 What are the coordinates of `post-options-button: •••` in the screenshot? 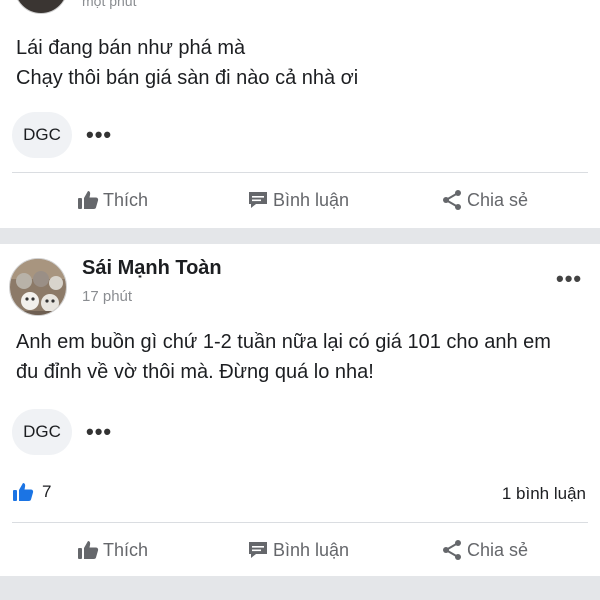 It's located at (569, 279).